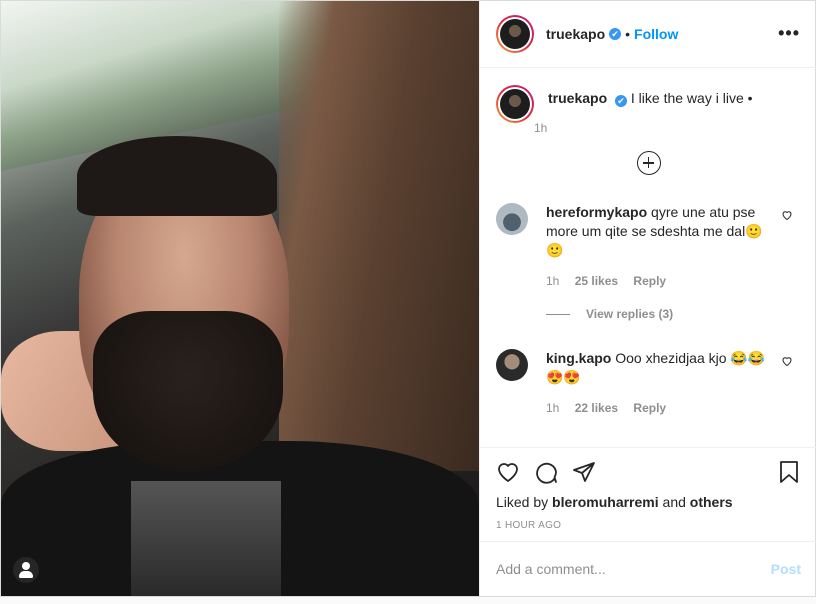  What do you see at coordinates (643, 128) in the screenshot?
I see `caption-time: 1h` at bounding box center [643, 128].